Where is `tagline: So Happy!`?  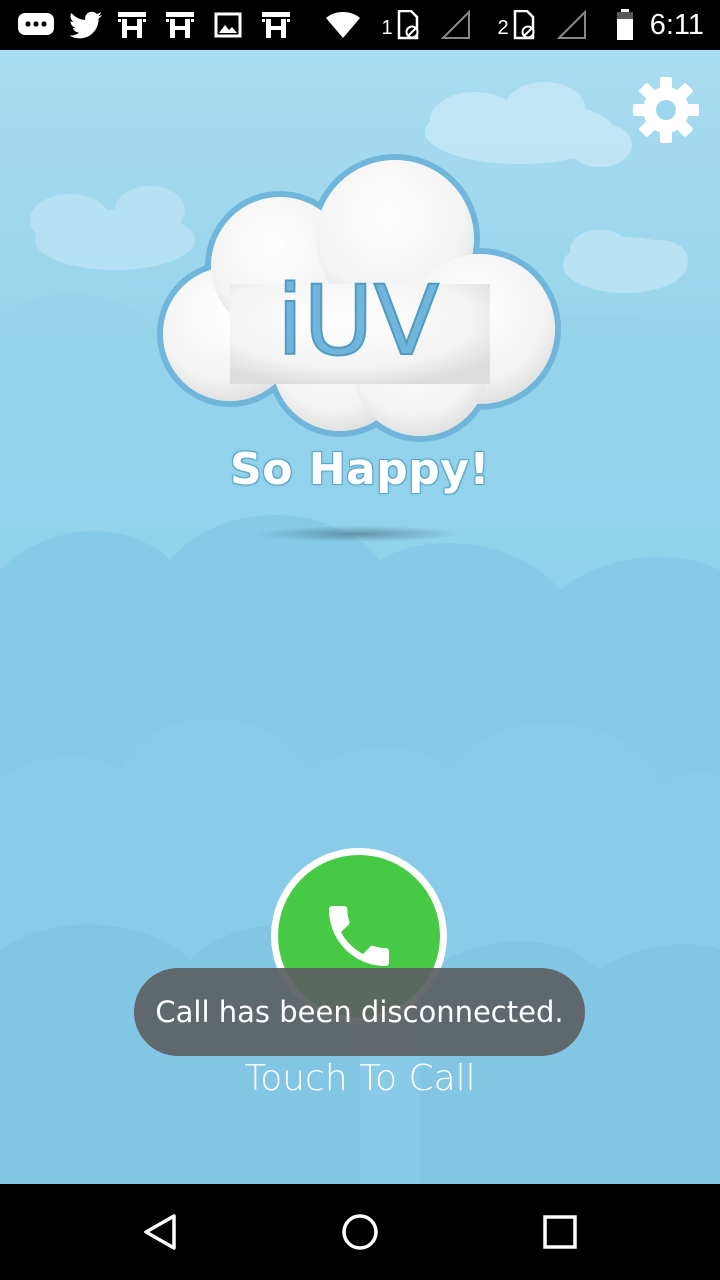
tagline: So Happy! is located at coordinates (360, 469).